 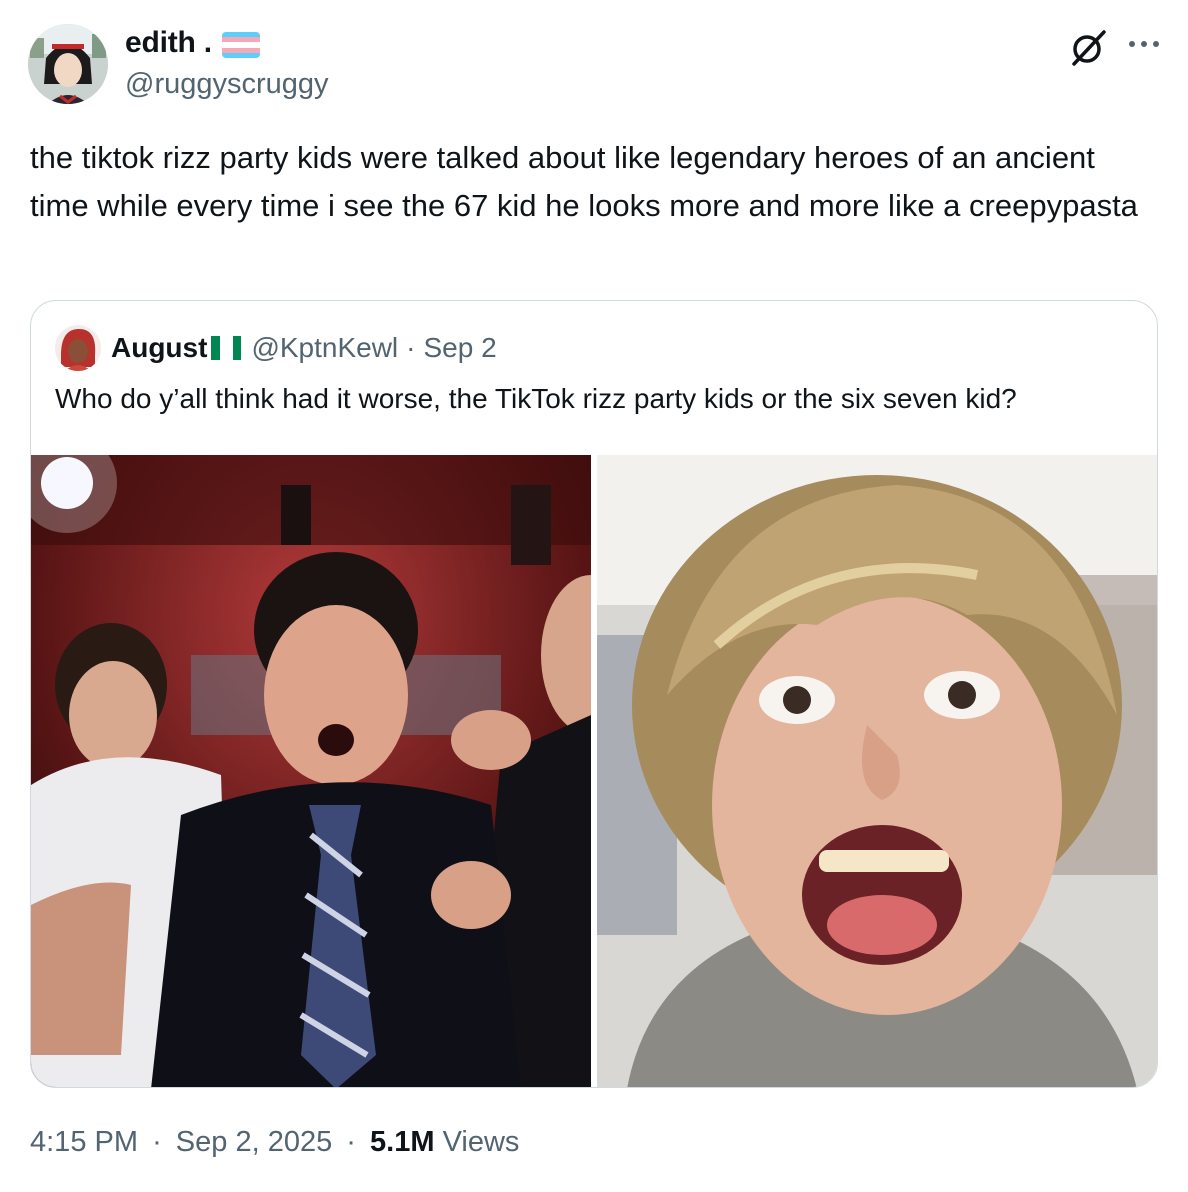 I want to click on author-name: edith ., so click(x=192, y=43).